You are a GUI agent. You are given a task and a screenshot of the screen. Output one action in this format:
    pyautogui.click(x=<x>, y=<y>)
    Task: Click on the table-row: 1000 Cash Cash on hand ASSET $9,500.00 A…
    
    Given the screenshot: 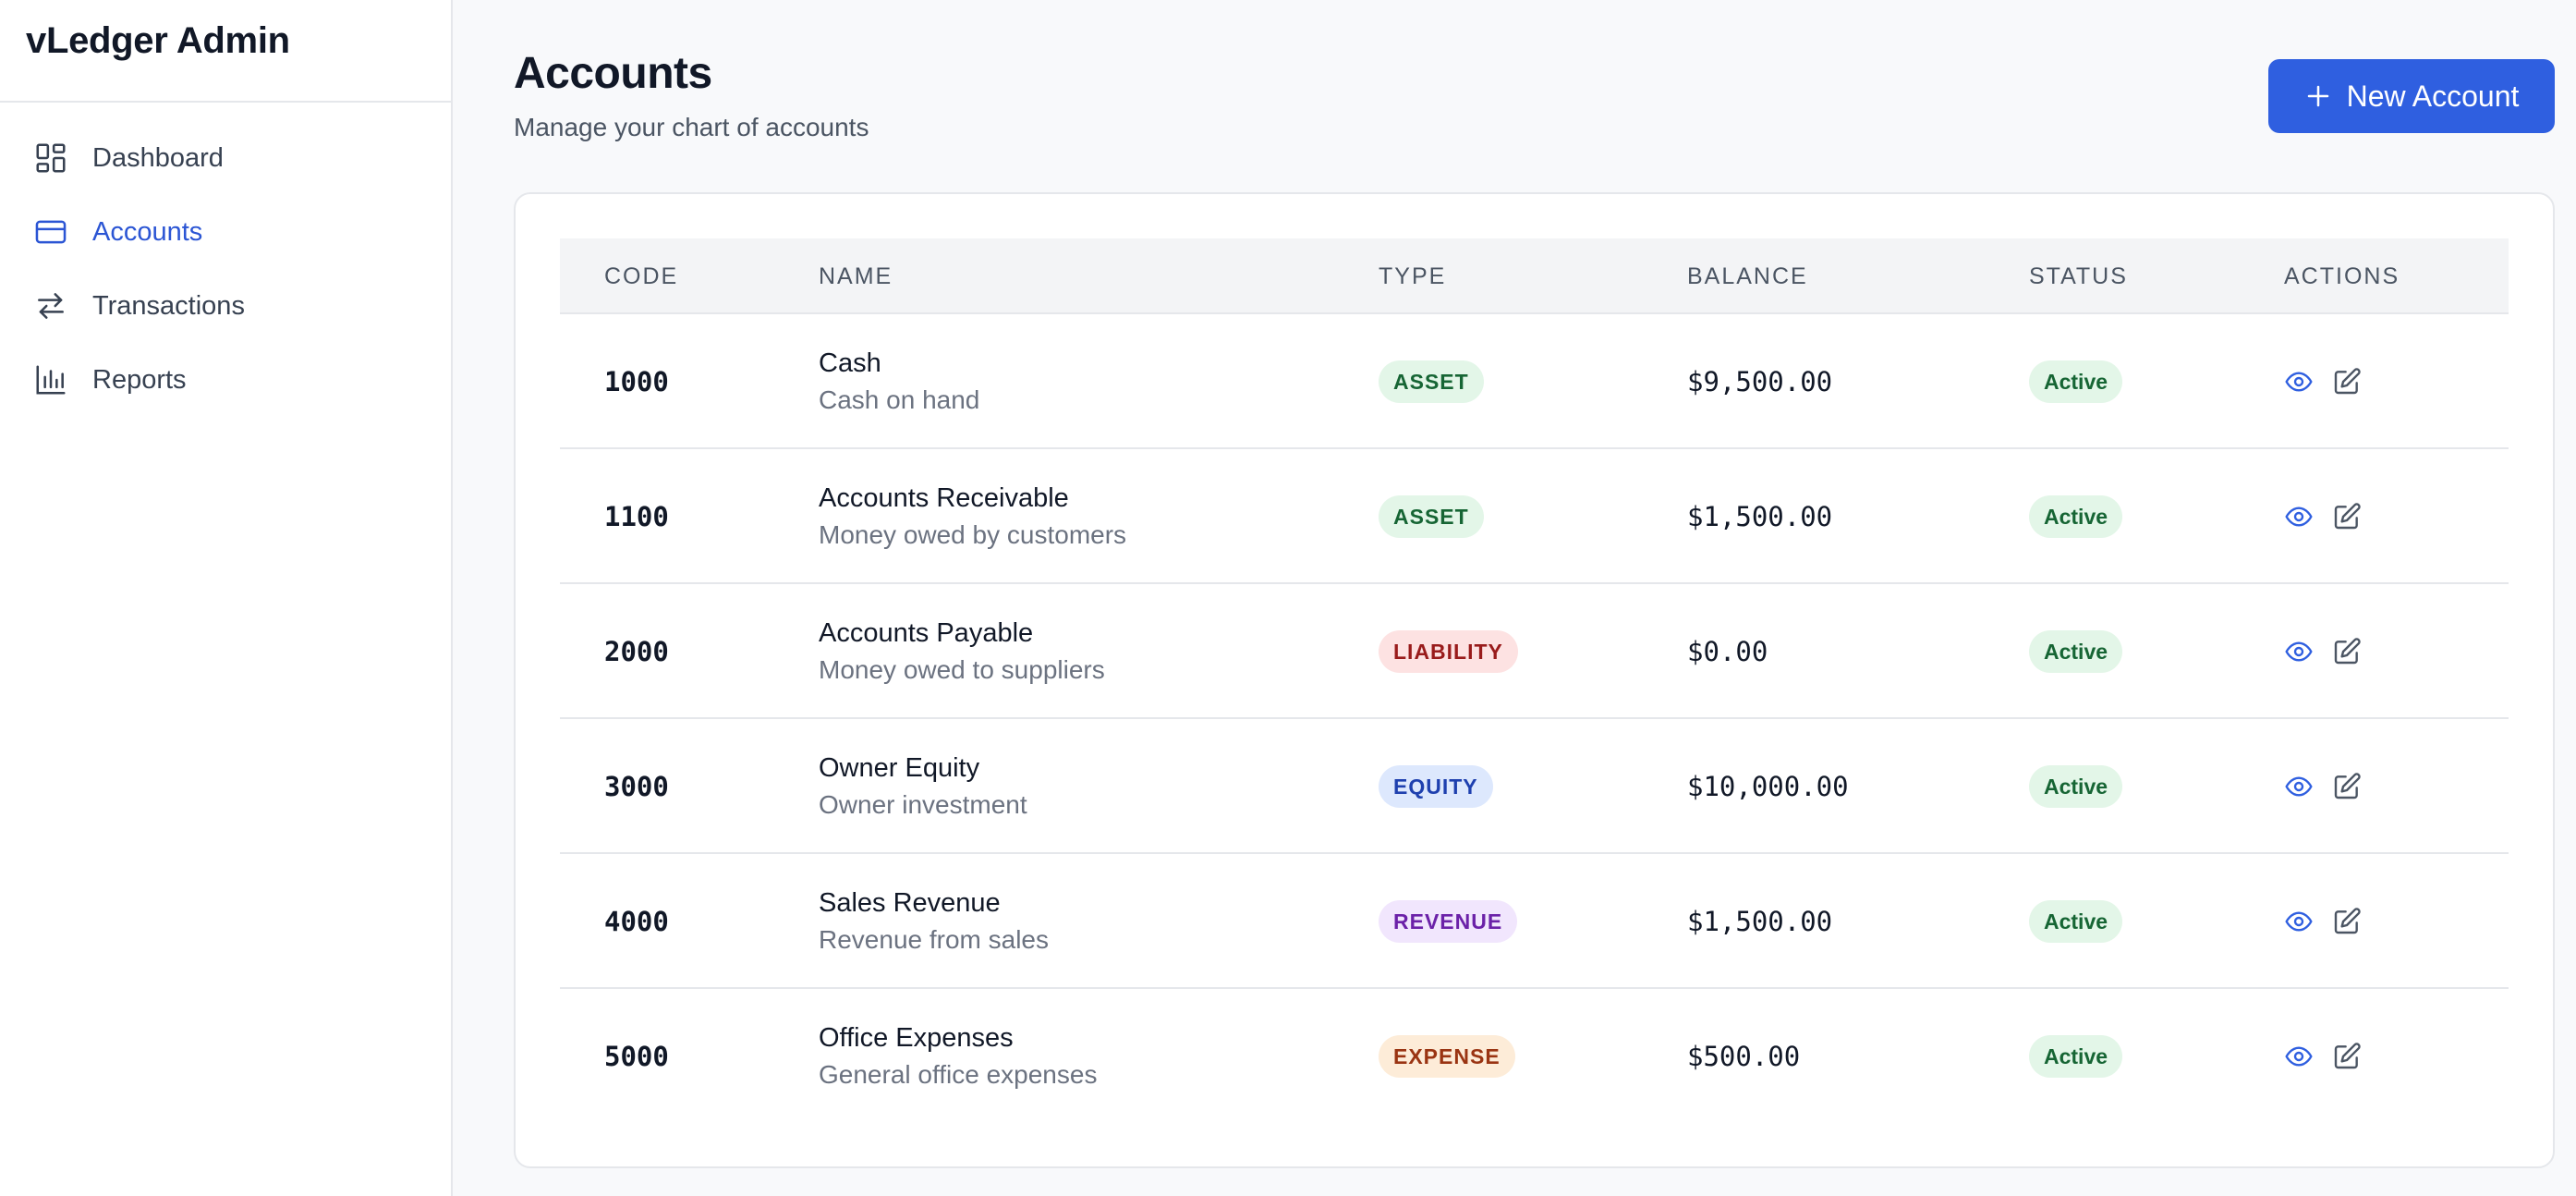 What is the action you would take?
    pyautogui.click(x=1534, y=382)
    